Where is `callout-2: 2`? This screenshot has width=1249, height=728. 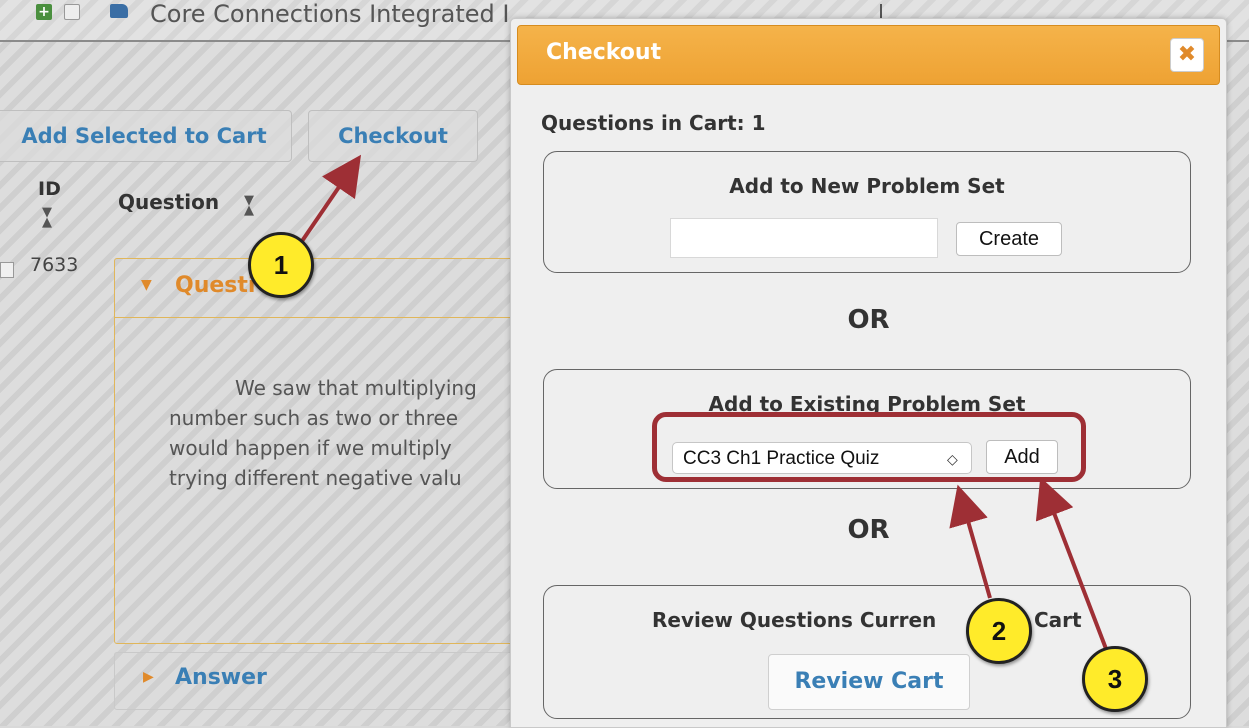 callout-2: 2 is located at coordinates (999, 631).